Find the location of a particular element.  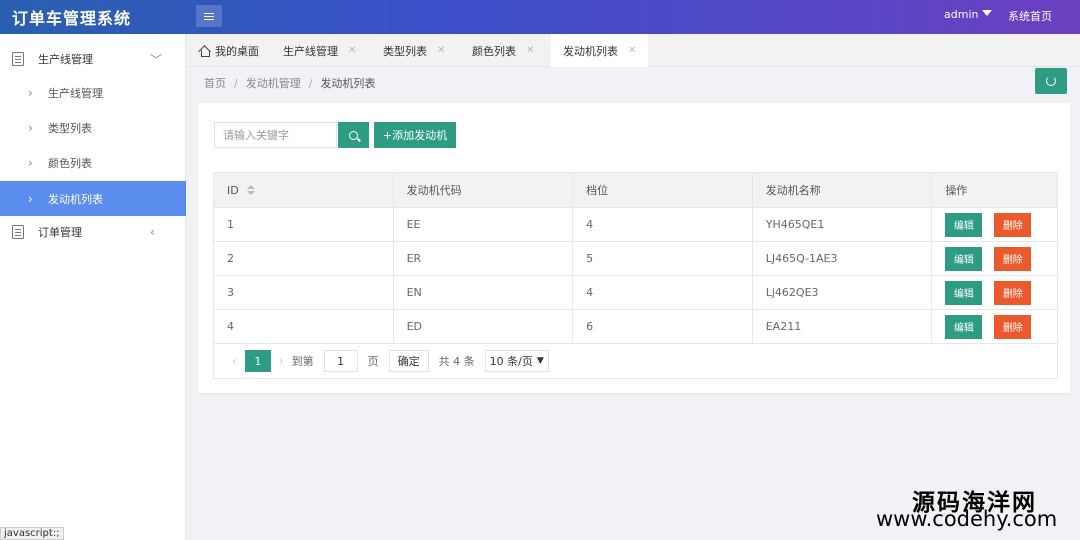

tab-label: 我的桌面 is located at coordinates (237, 51).